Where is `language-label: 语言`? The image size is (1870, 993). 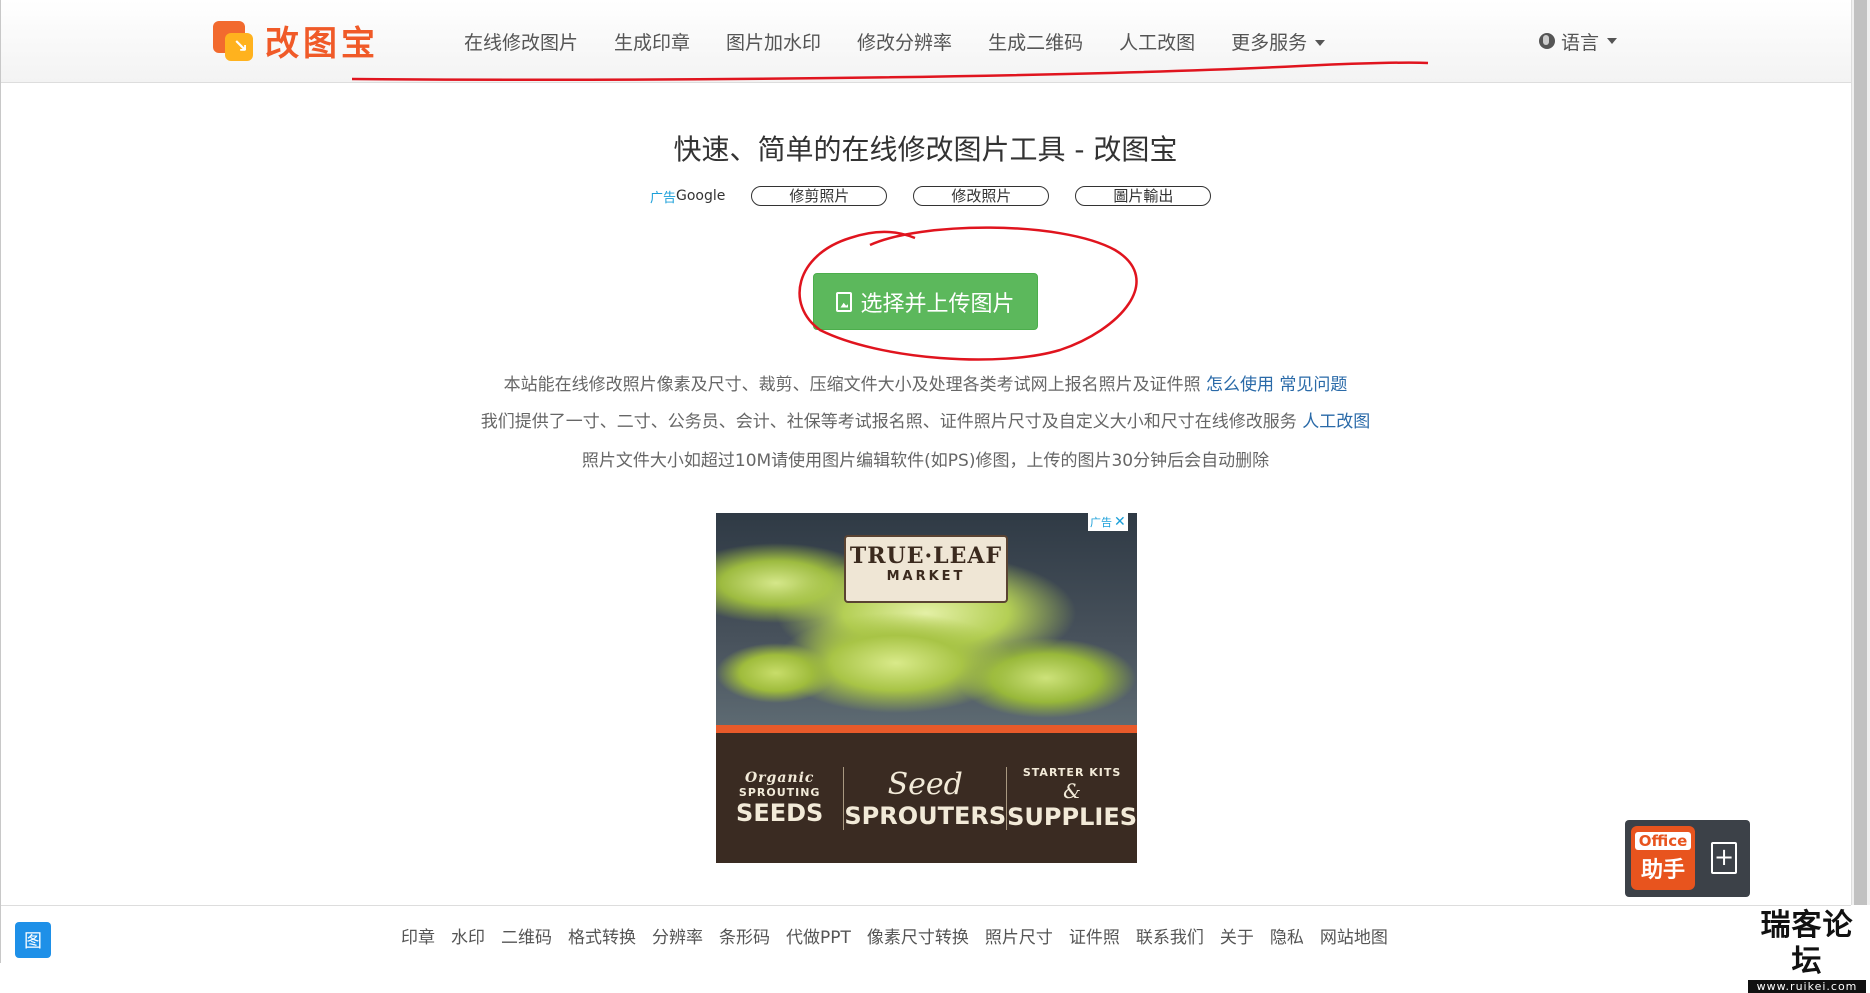 language-label: 语言 is located at coordinates (1580, 42).